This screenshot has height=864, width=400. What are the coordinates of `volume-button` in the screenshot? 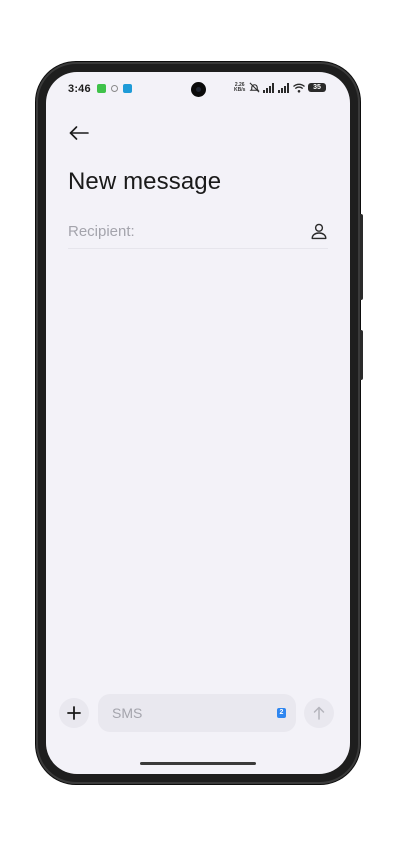 It's located at (361, 257).